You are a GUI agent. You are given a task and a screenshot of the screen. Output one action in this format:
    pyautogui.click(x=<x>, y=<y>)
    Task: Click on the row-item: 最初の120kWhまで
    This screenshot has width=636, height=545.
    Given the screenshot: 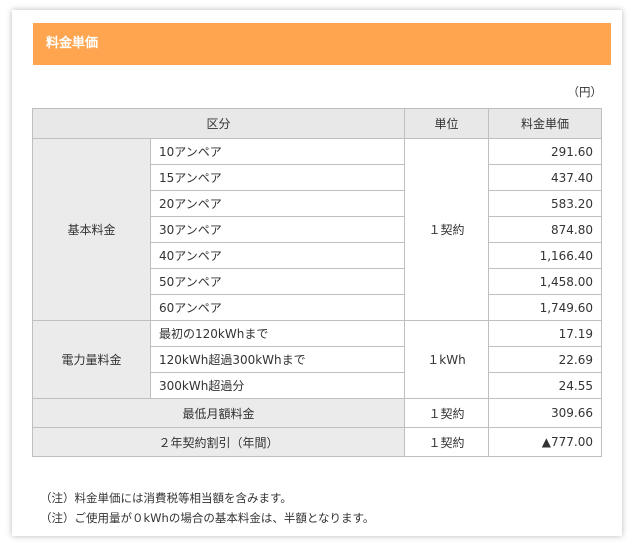 What is the action you would take?
    pyautogui.click(x=277, y=333)
    